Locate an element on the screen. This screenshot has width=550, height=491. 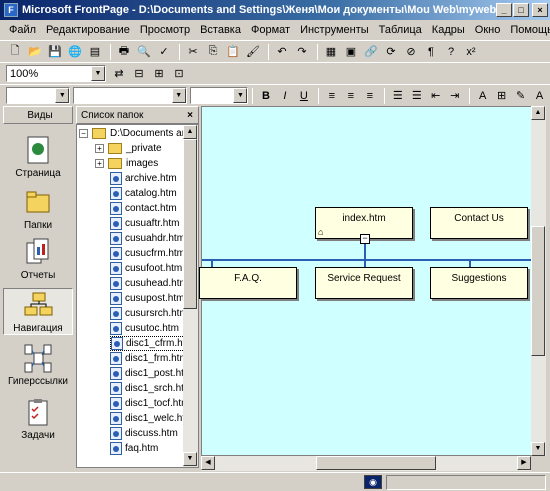
file-row: contact.htm is located at coordinates (143, 208).